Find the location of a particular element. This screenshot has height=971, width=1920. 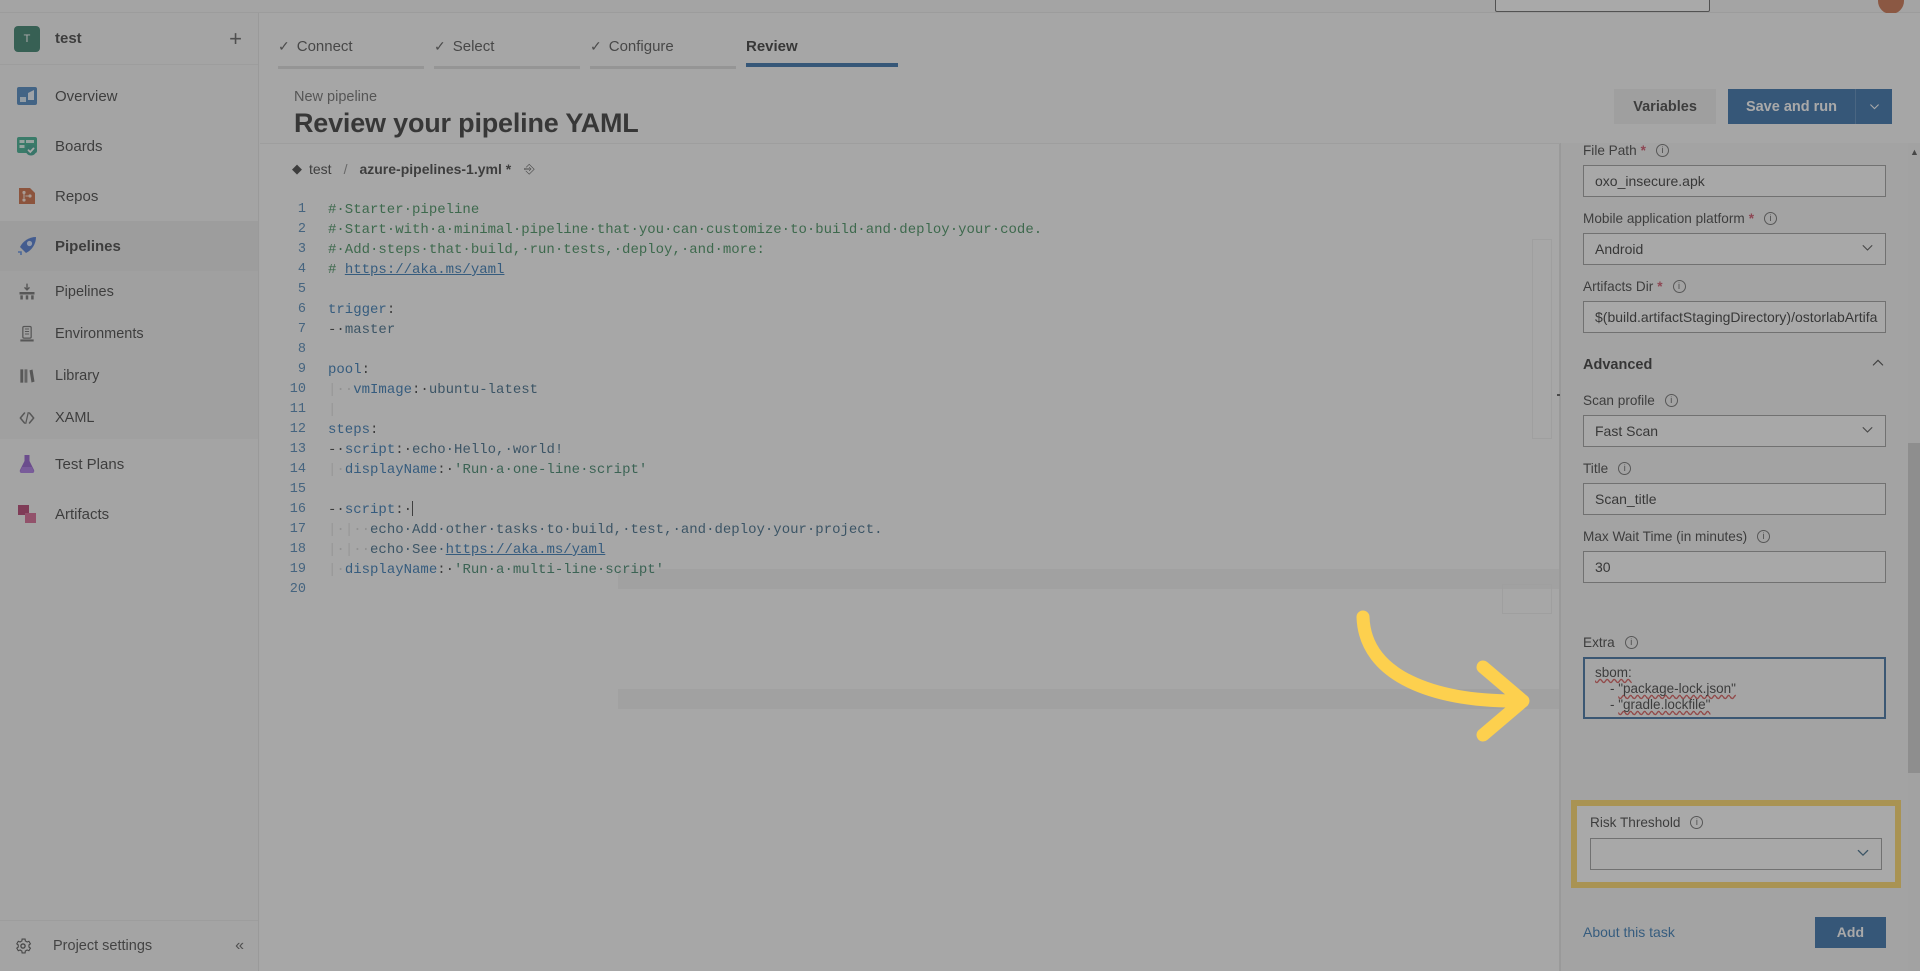

save-and-run-label: Save and run is located at coordinates (1791, 106).